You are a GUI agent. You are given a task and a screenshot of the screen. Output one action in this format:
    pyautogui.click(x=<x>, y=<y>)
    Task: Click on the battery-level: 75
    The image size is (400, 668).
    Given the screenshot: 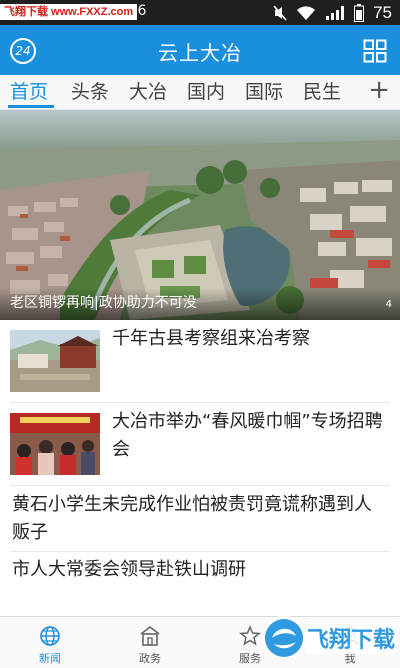 What is the action you would take?
    pyautogui.click(x=382, y=12)
    